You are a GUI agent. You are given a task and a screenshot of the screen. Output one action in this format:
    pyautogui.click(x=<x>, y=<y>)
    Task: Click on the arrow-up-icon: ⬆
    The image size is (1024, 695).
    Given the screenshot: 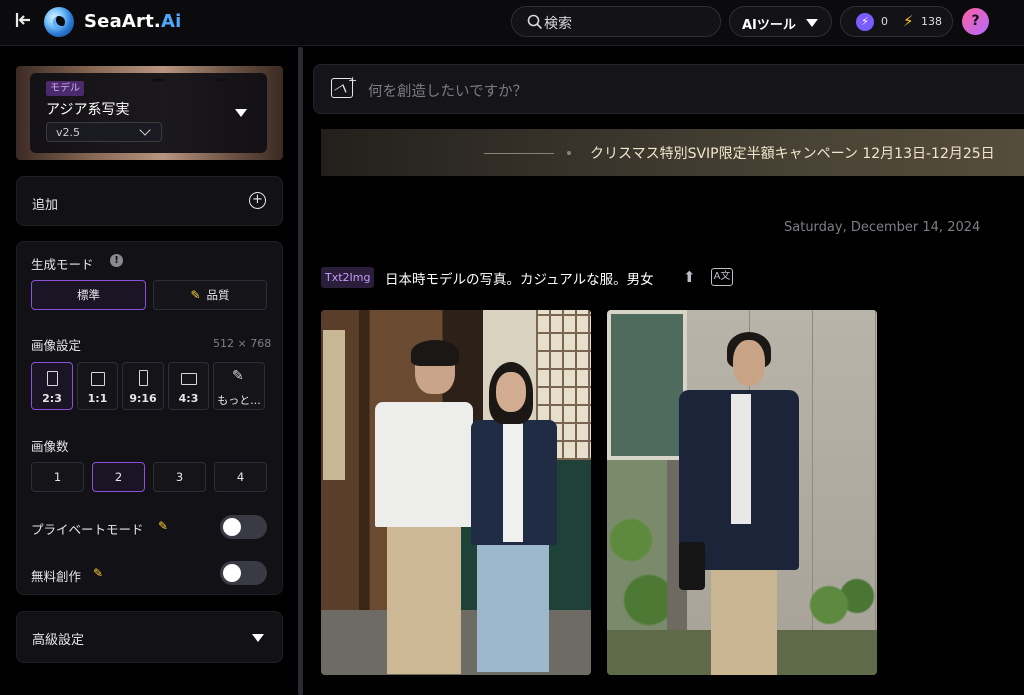 What is the action you would take?
    pyautogui.click(x=689, y=277)
    